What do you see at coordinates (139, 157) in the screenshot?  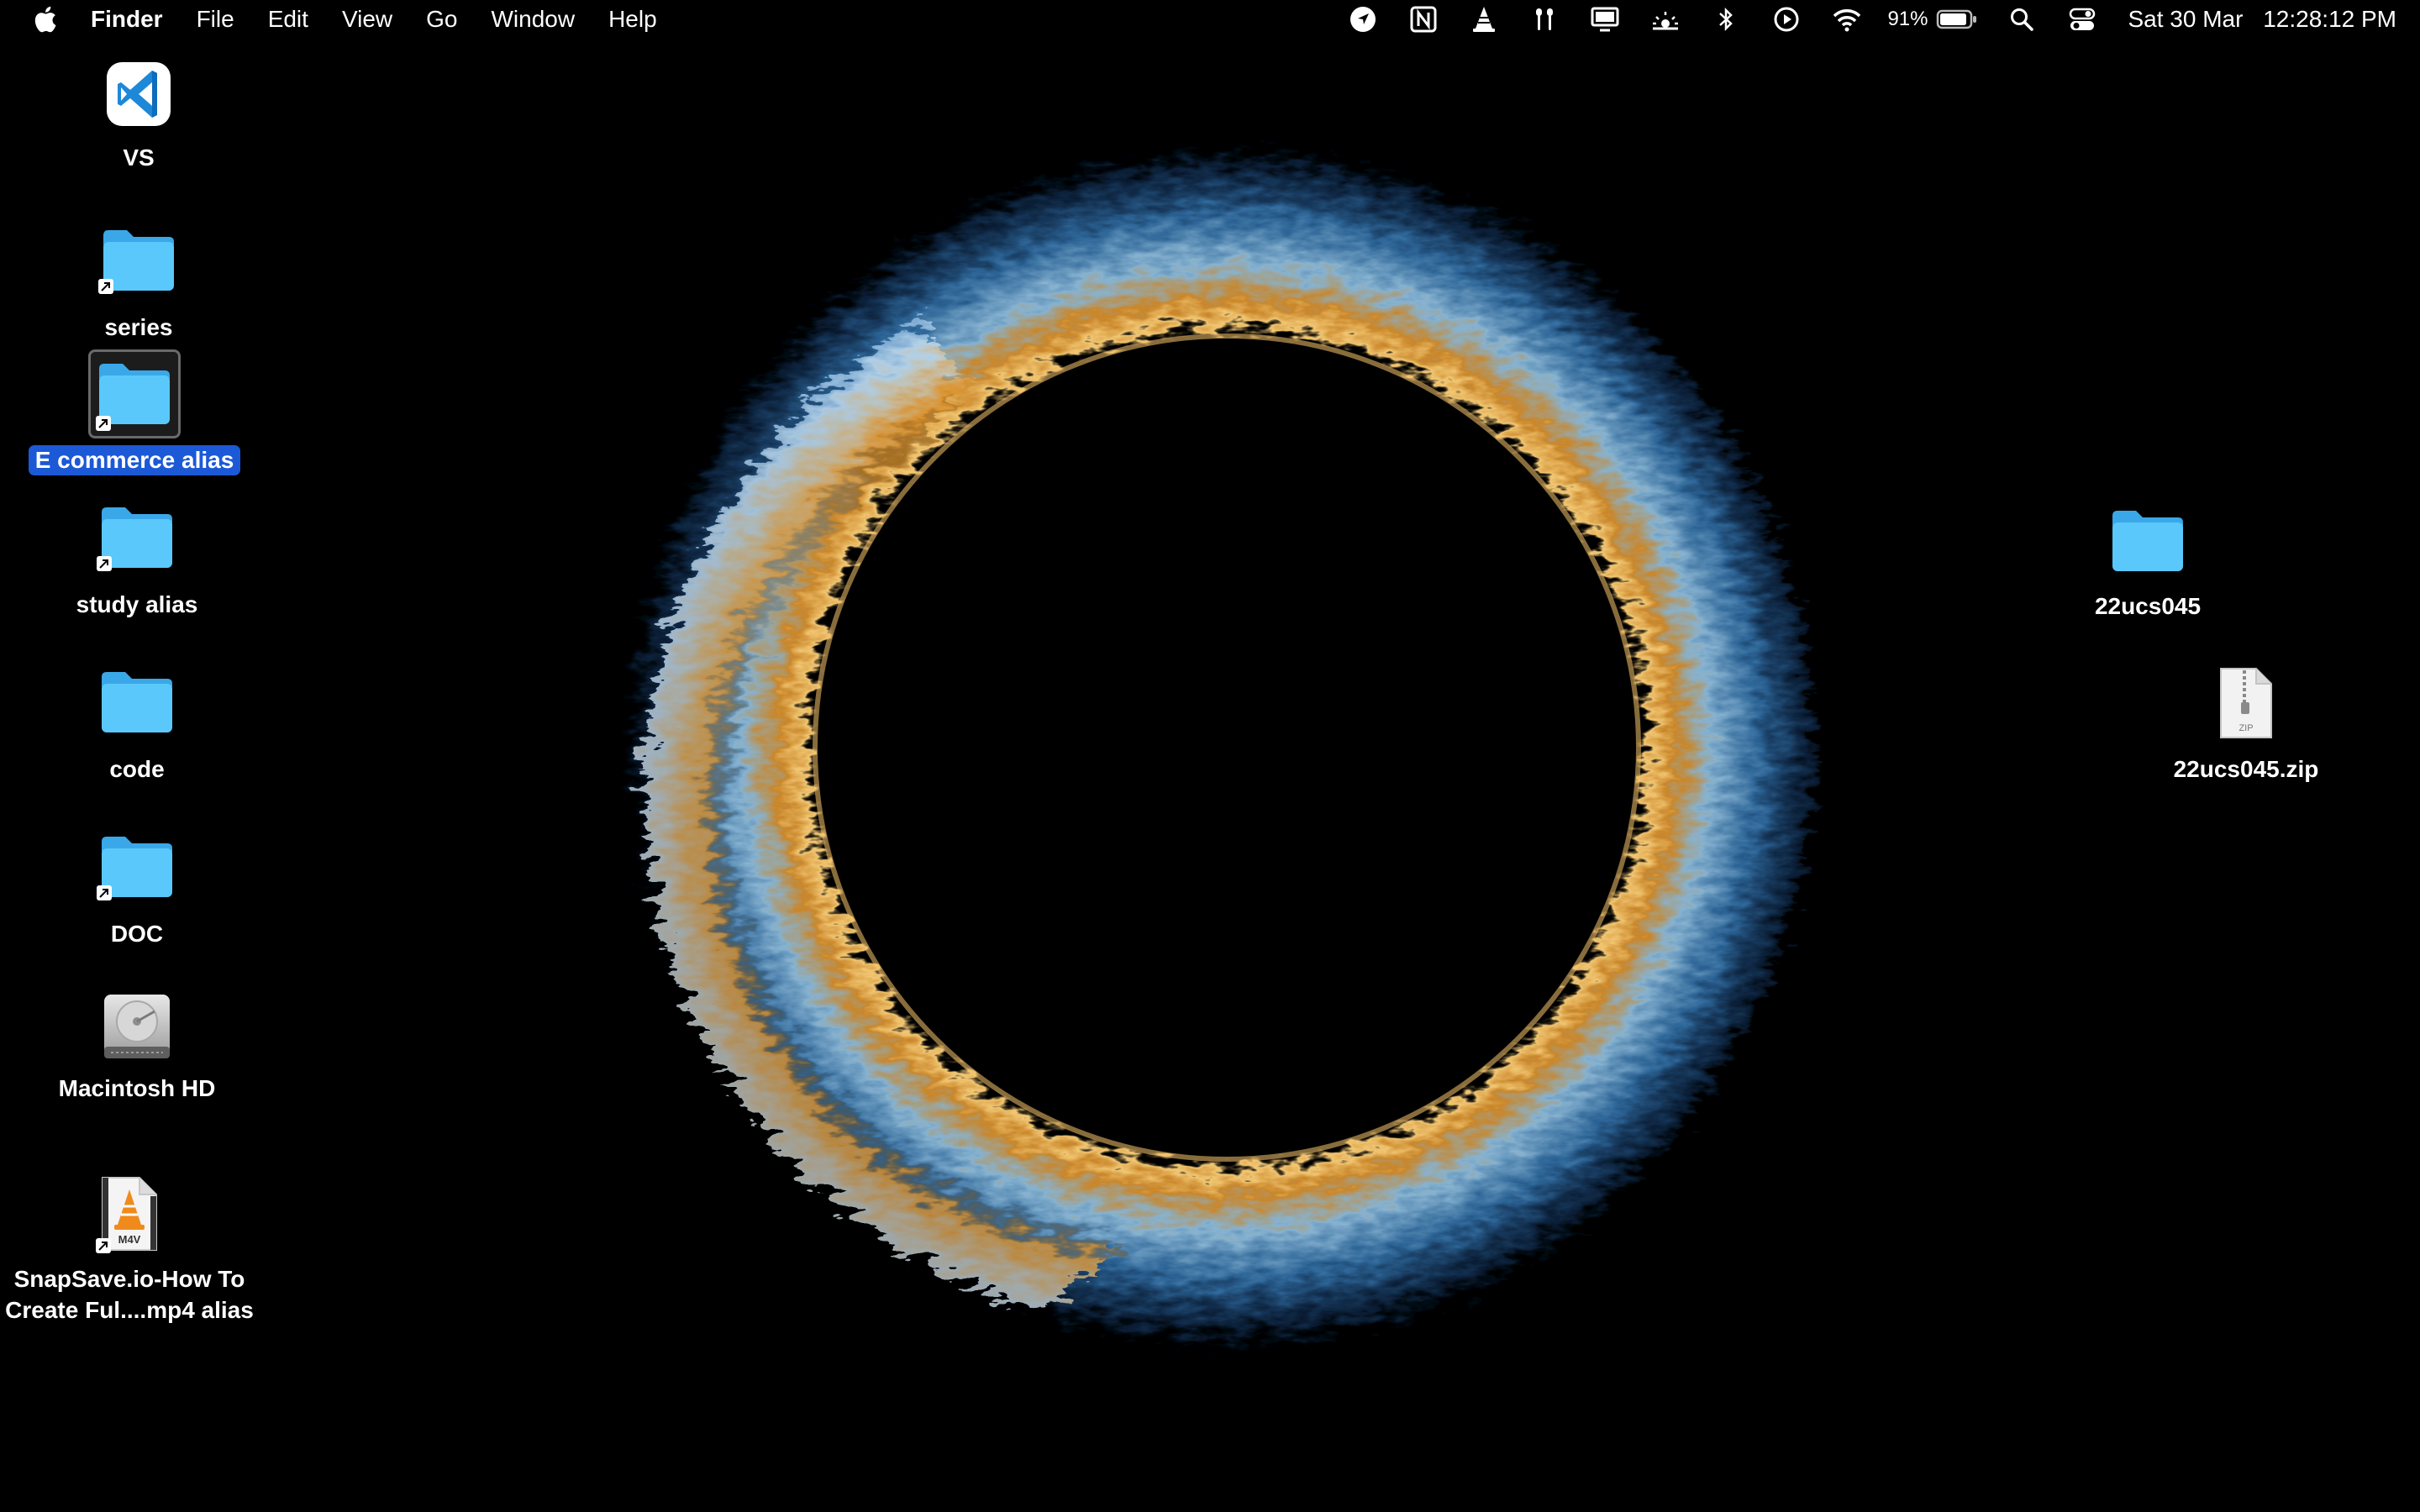 I see `desktop-icon-label: VS` at bounding box center [139, 157].